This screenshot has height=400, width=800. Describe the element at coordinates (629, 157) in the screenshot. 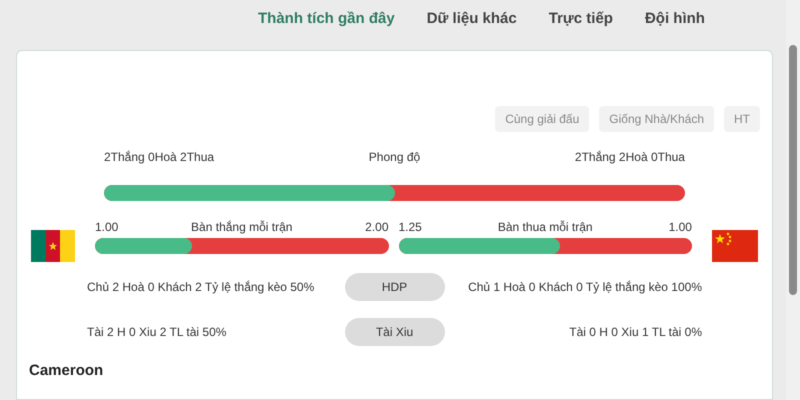

I see `away-record: 2Thắng 2Hoà 0Thua` at that location.